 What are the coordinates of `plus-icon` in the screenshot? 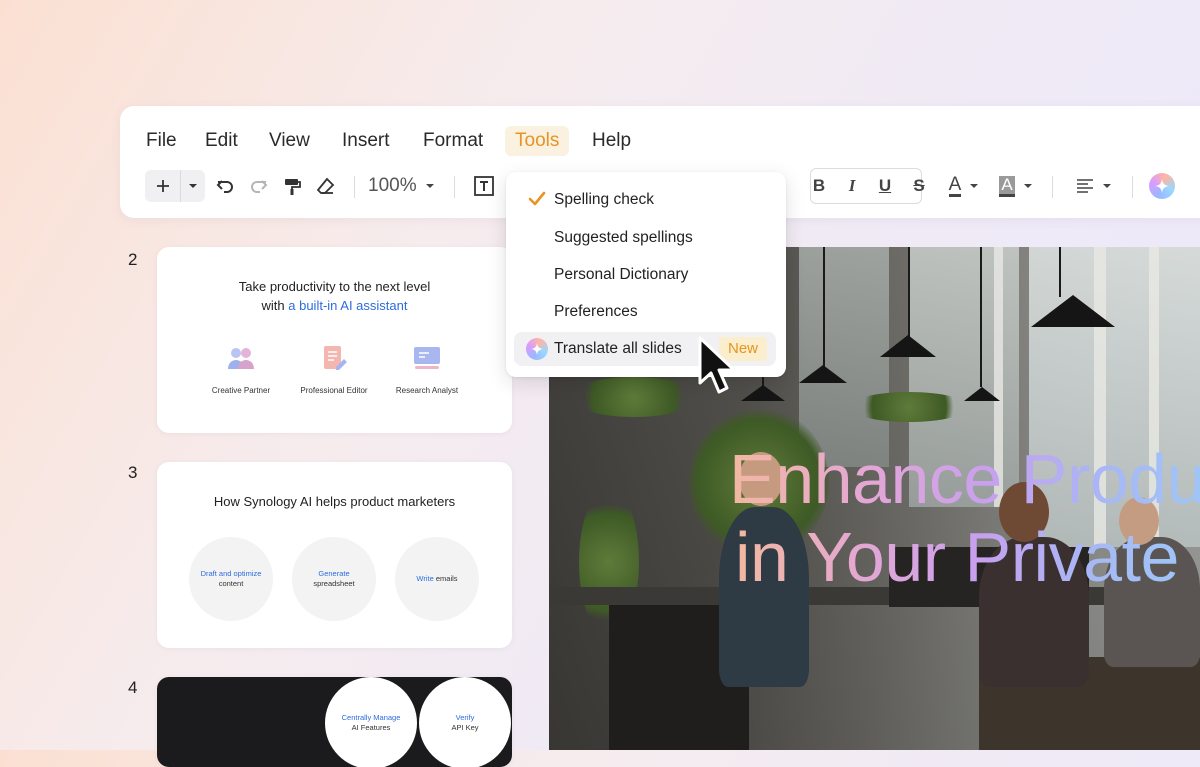 It's located at (162, 186).